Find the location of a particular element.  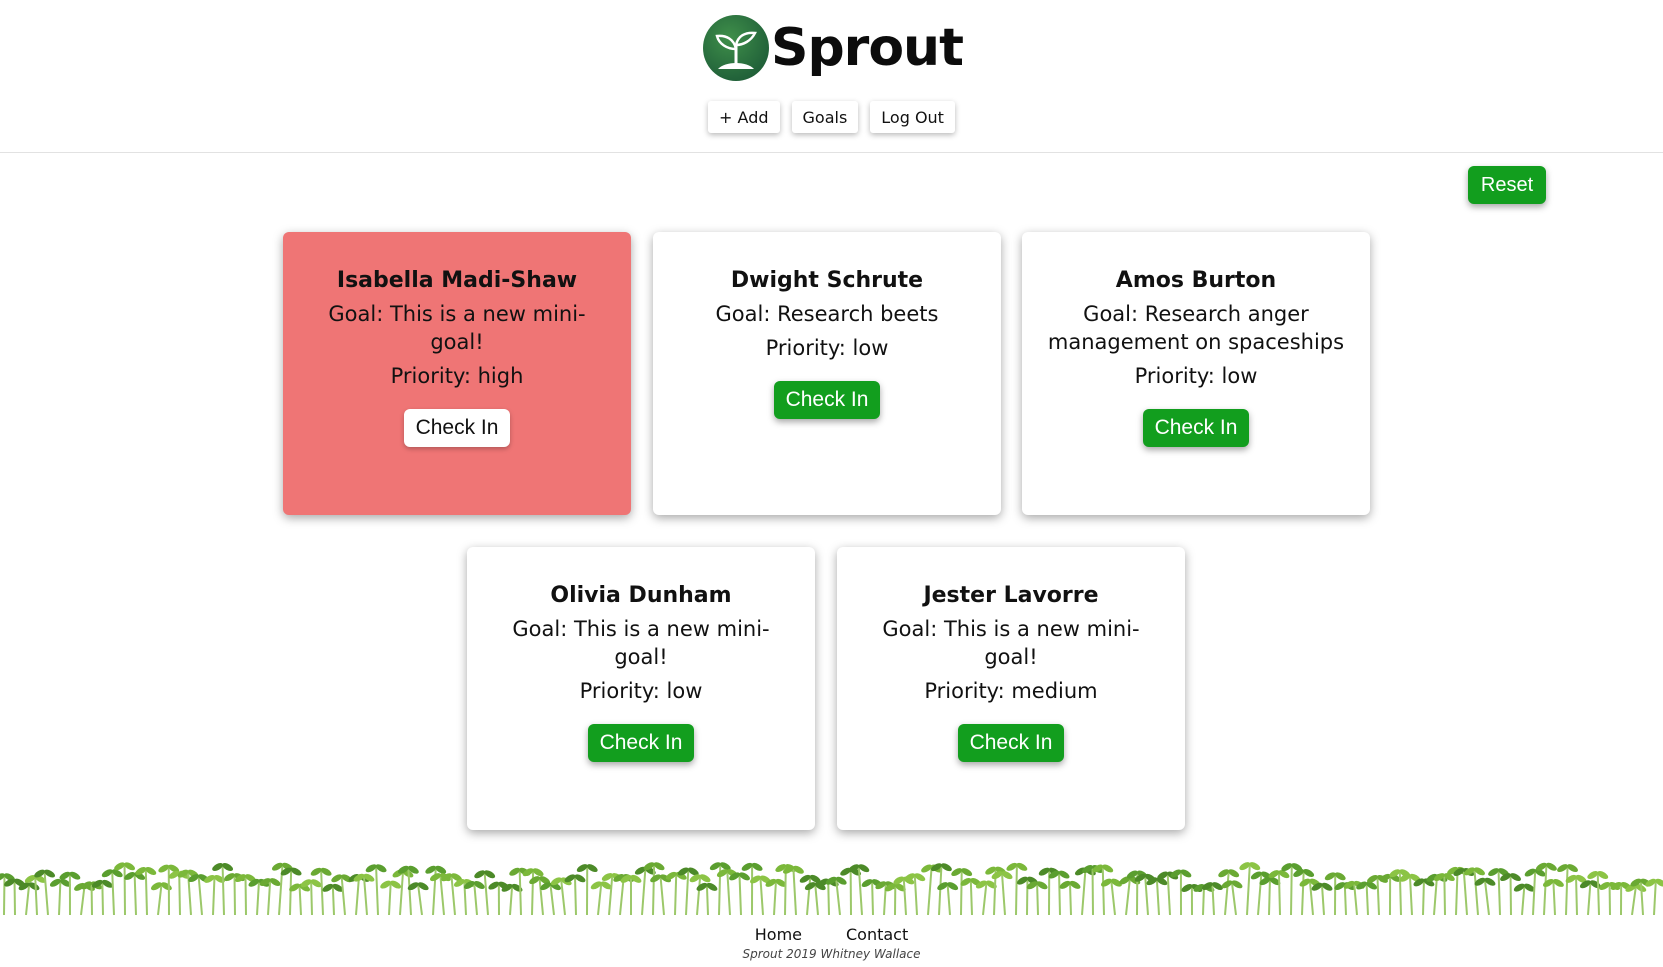

copyright: Sprout 2019 Whitney Wallace is located at coordinates (831, 954).